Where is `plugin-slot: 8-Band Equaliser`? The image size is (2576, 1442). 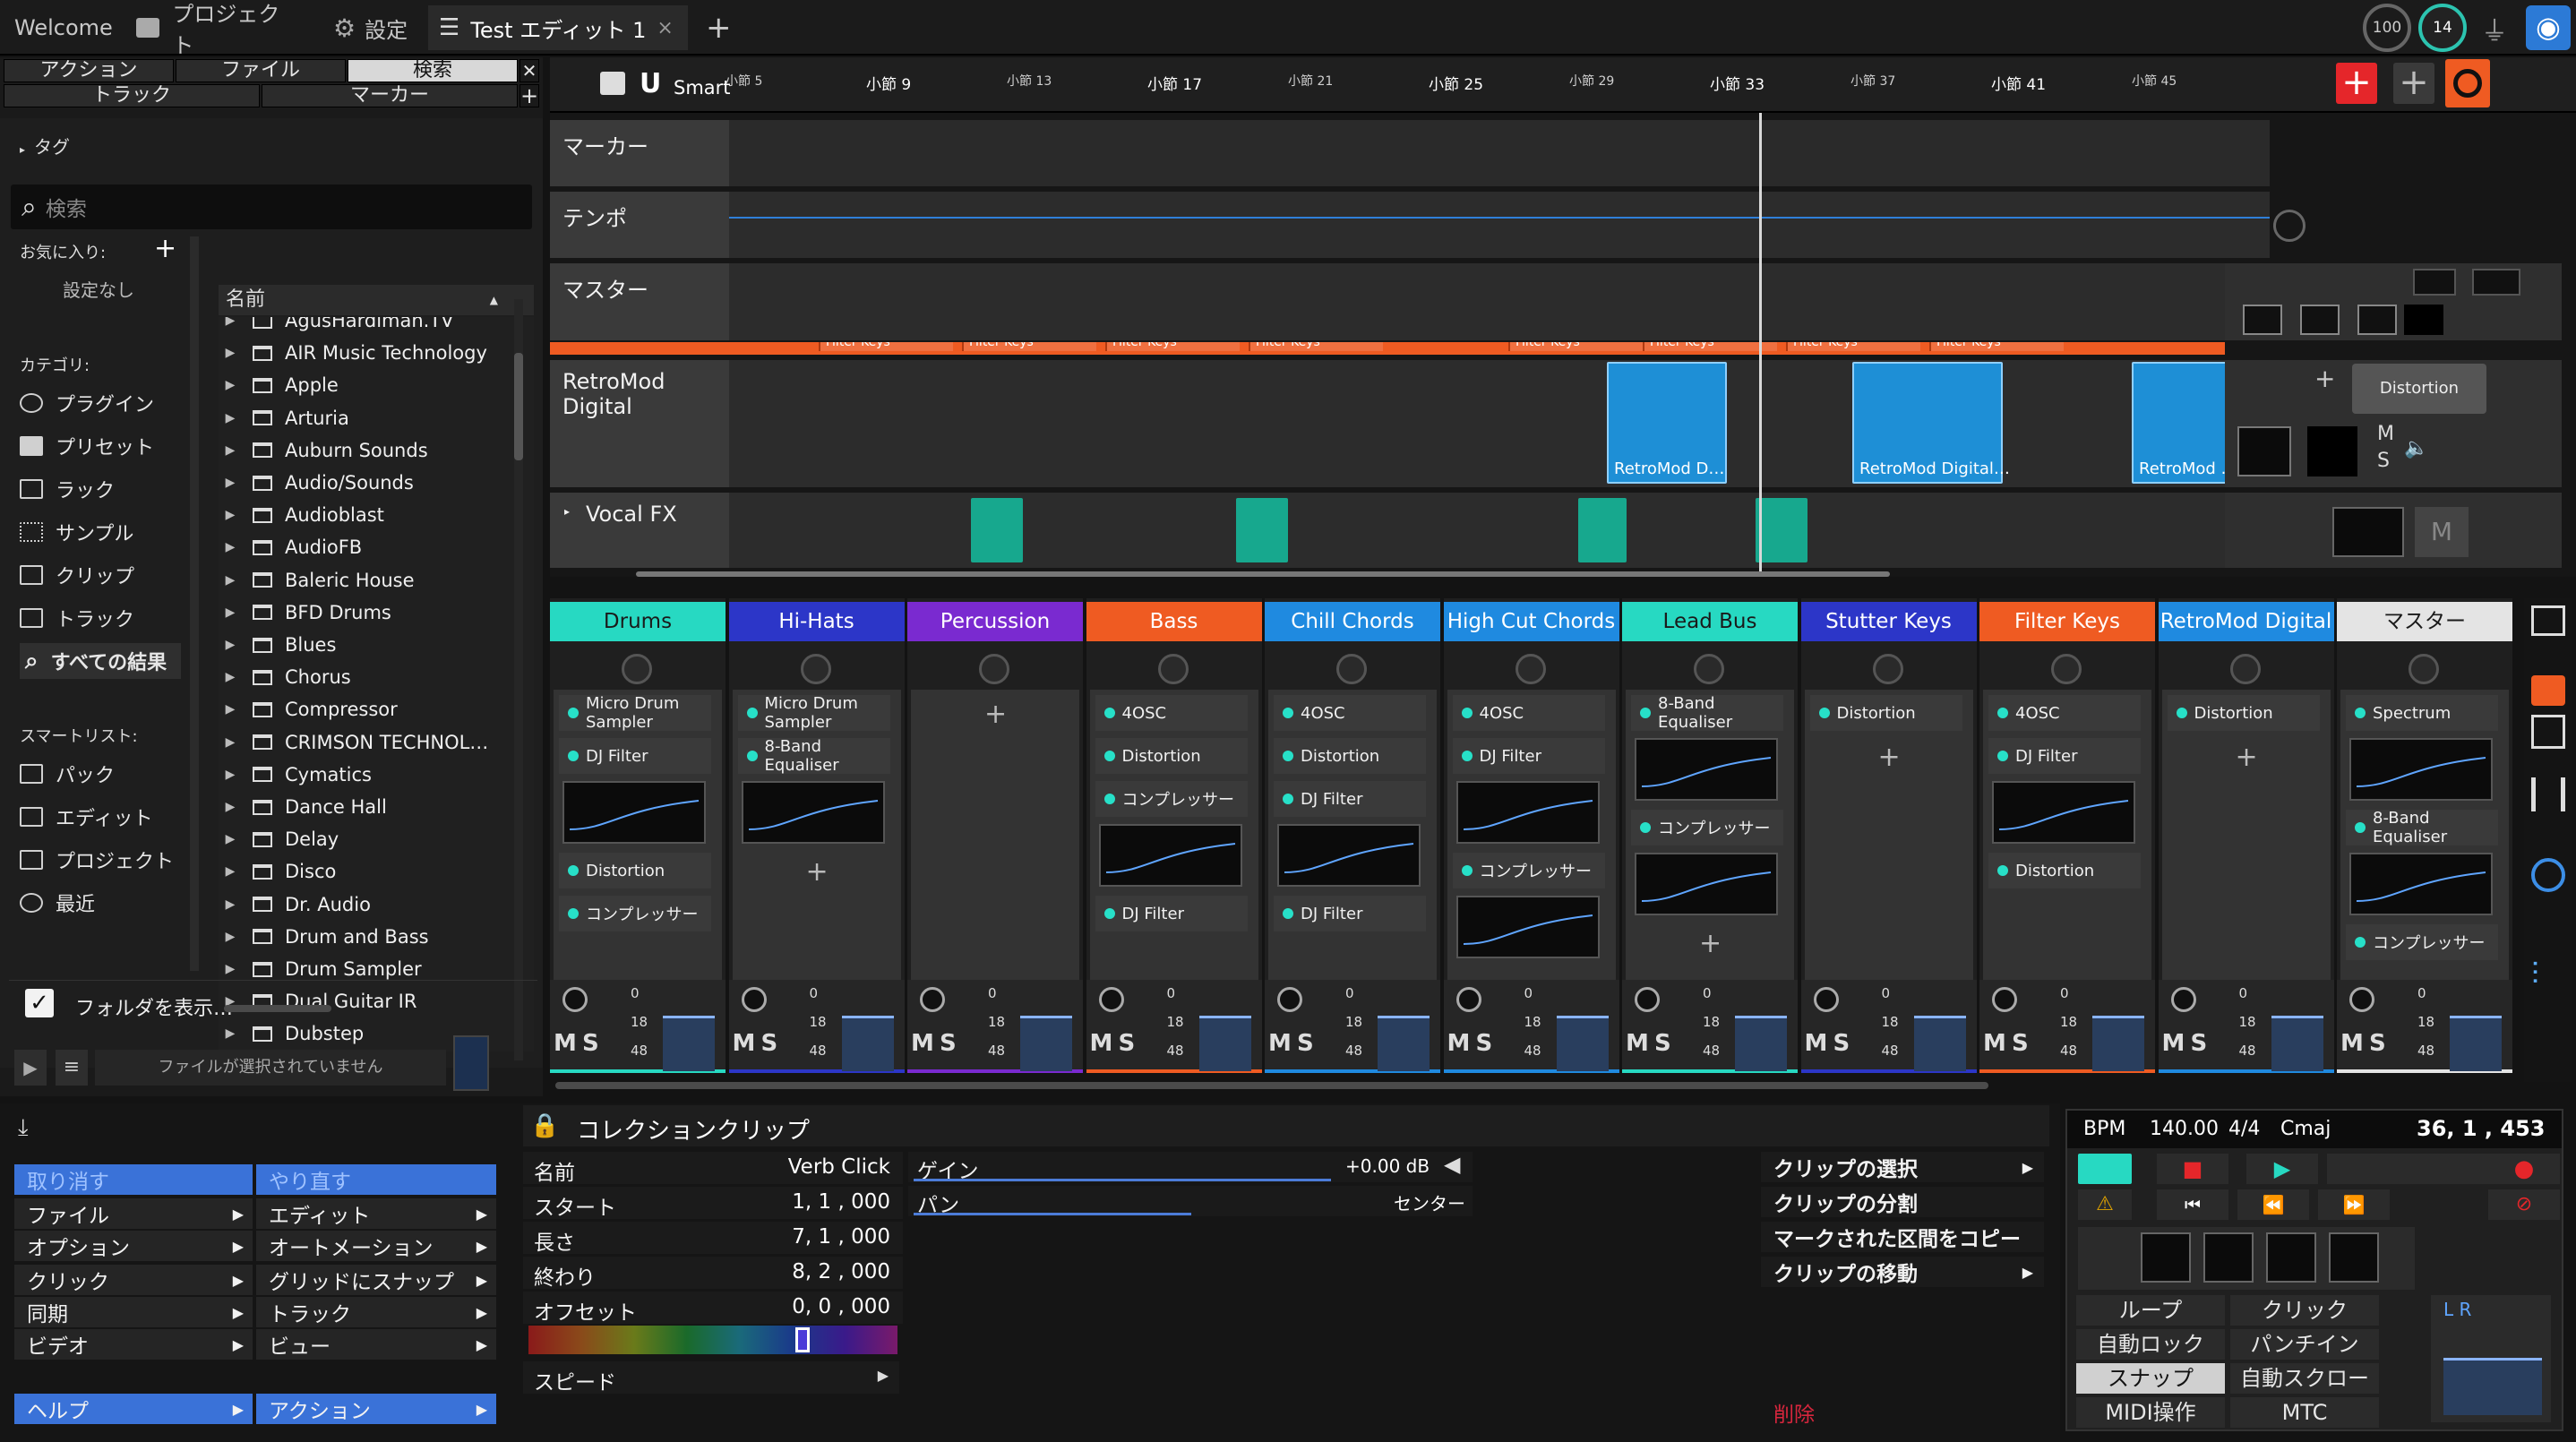
plugin-slot: 8-Band Equaliser is located at coordinates (1707, 713).